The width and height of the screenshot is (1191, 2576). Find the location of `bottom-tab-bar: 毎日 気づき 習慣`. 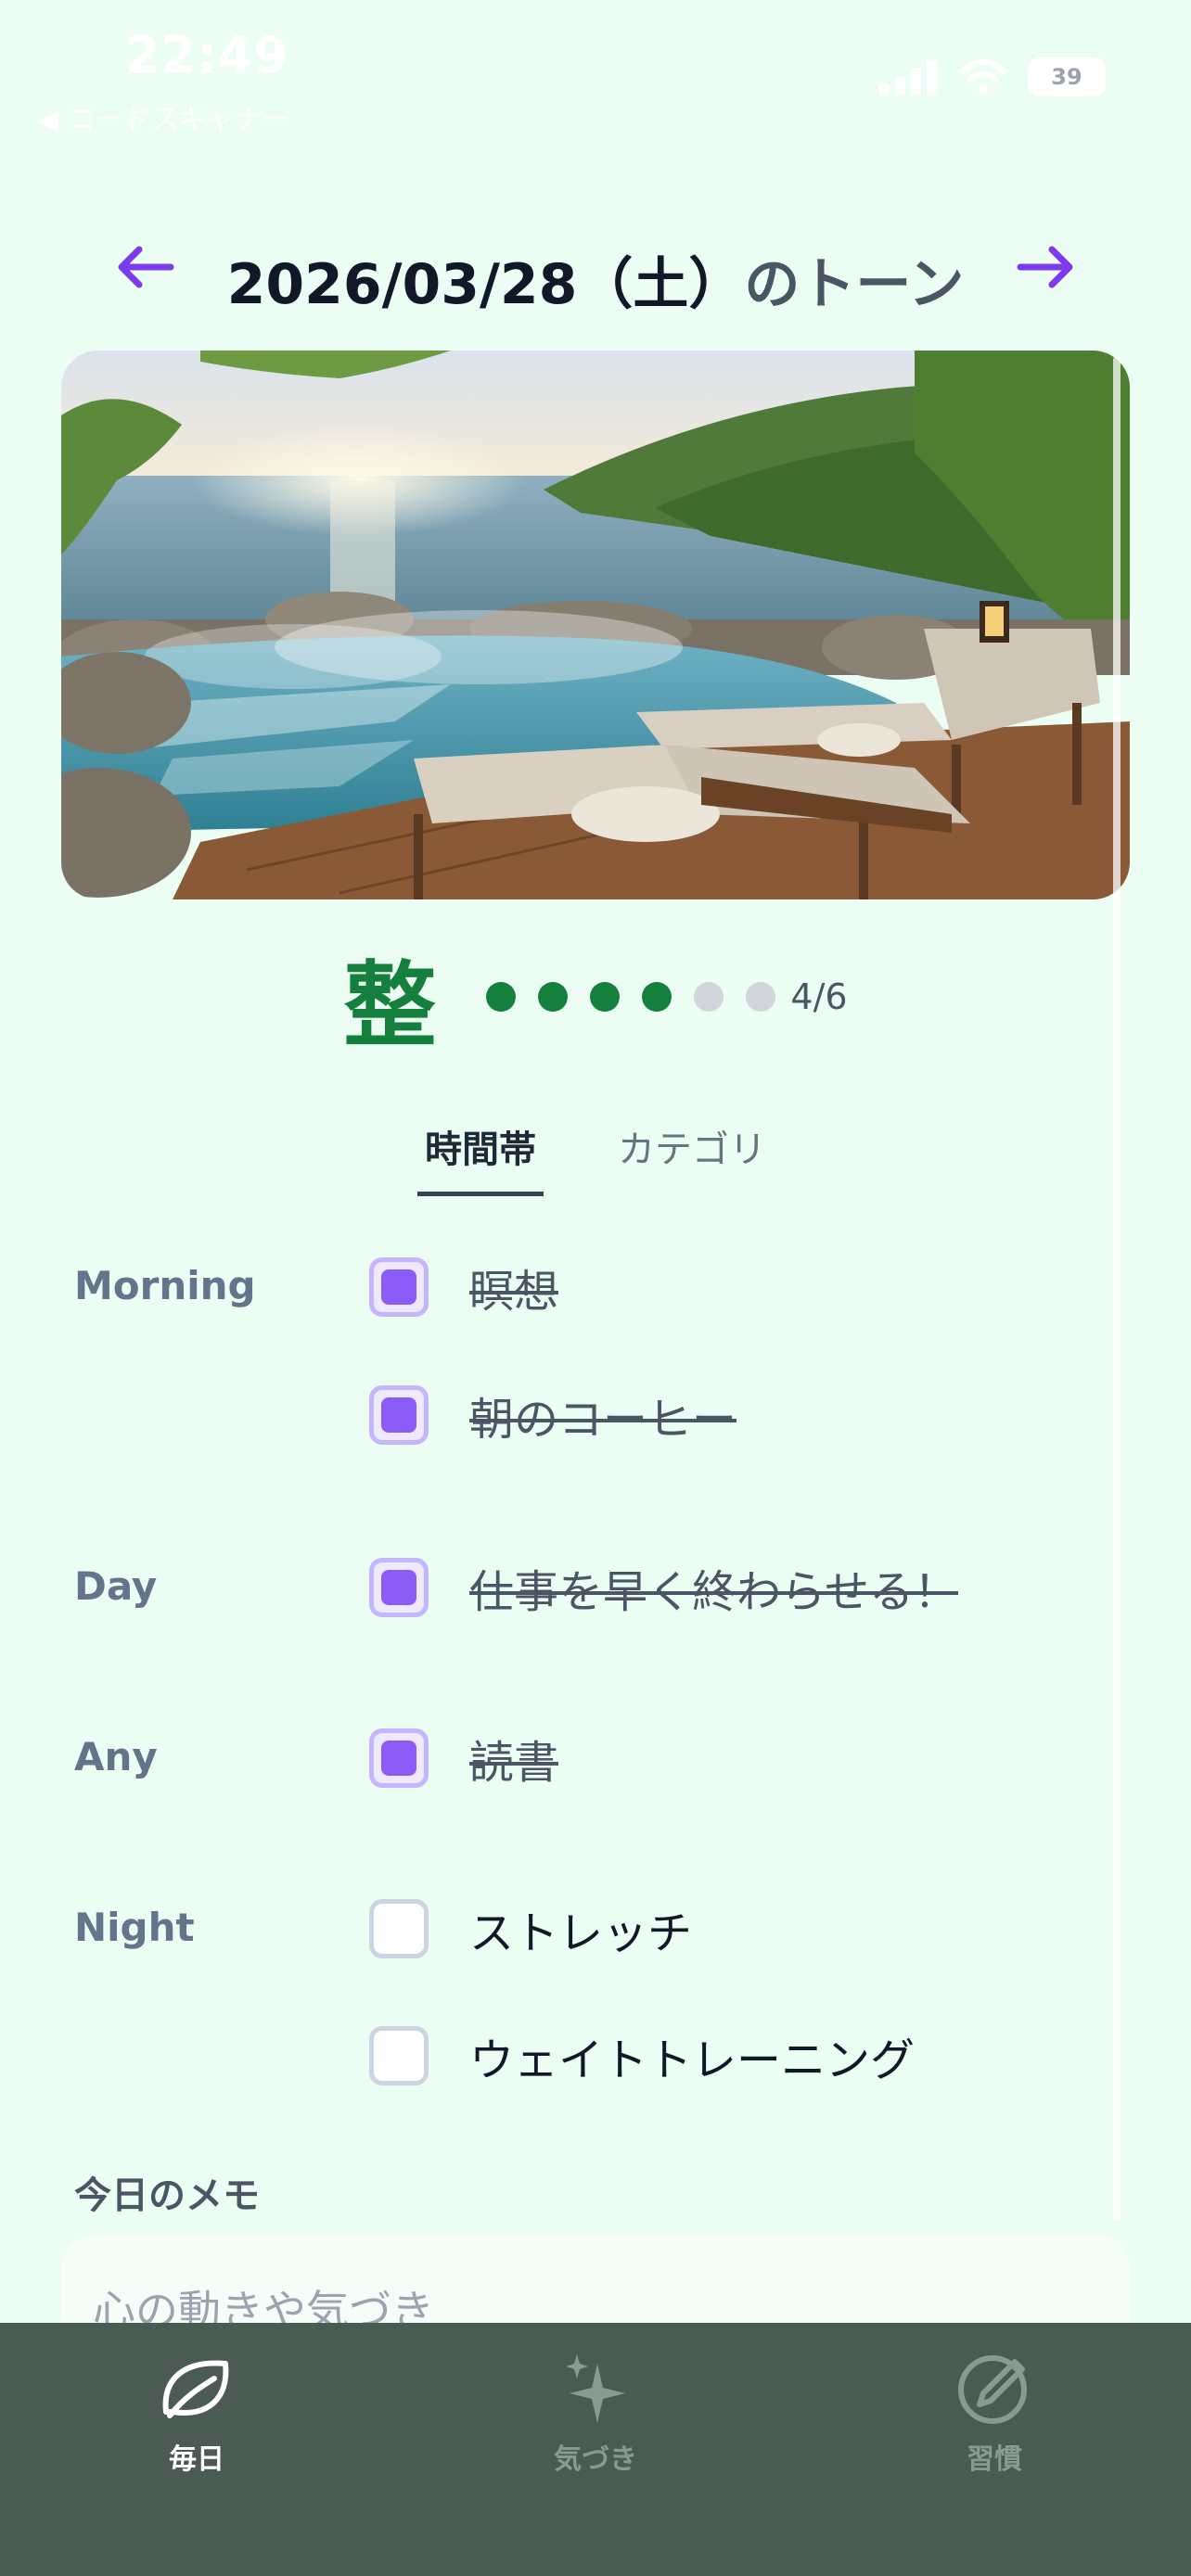

bottom-tab-bar: 毎日 気づき 習慣 is located at coordinates (595, 2449).